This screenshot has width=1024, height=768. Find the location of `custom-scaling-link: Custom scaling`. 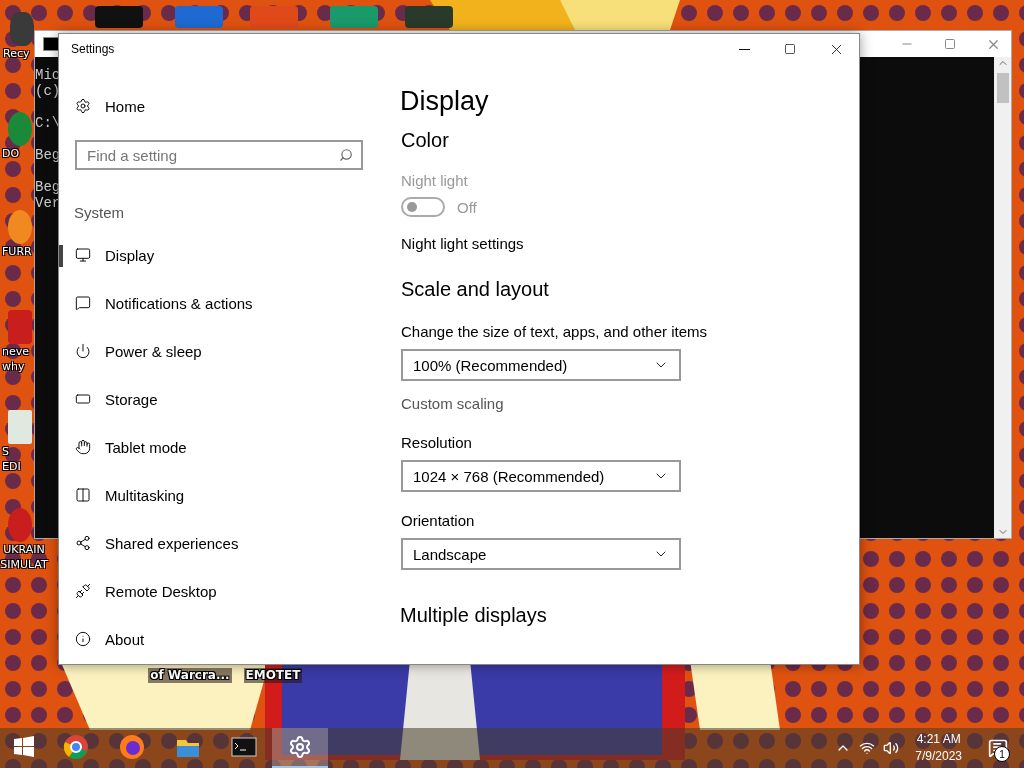

custom-scaling-link: Custom scaling is located at coordinates (630, 403).